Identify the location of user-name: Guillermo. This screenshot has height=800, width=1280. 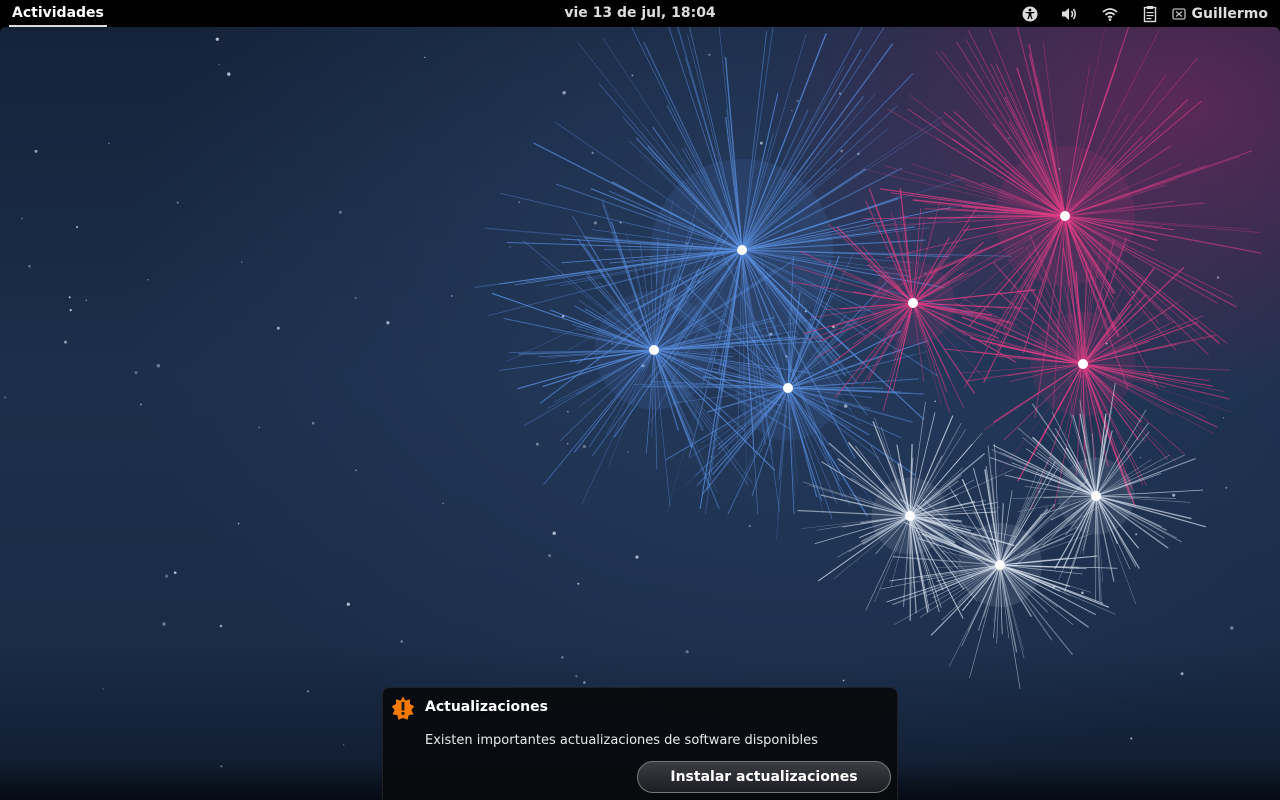
(1229, 13).